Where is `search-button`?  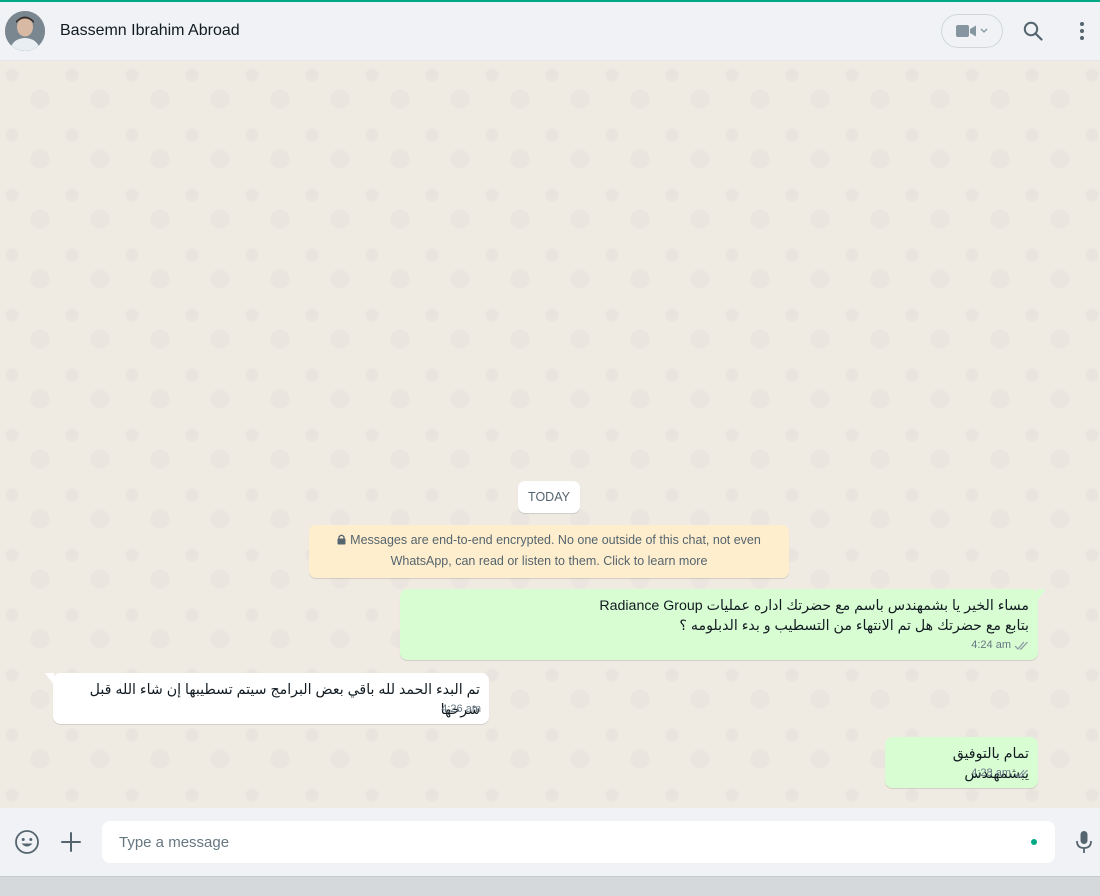 search-button is located at coordinates (1033, 31).